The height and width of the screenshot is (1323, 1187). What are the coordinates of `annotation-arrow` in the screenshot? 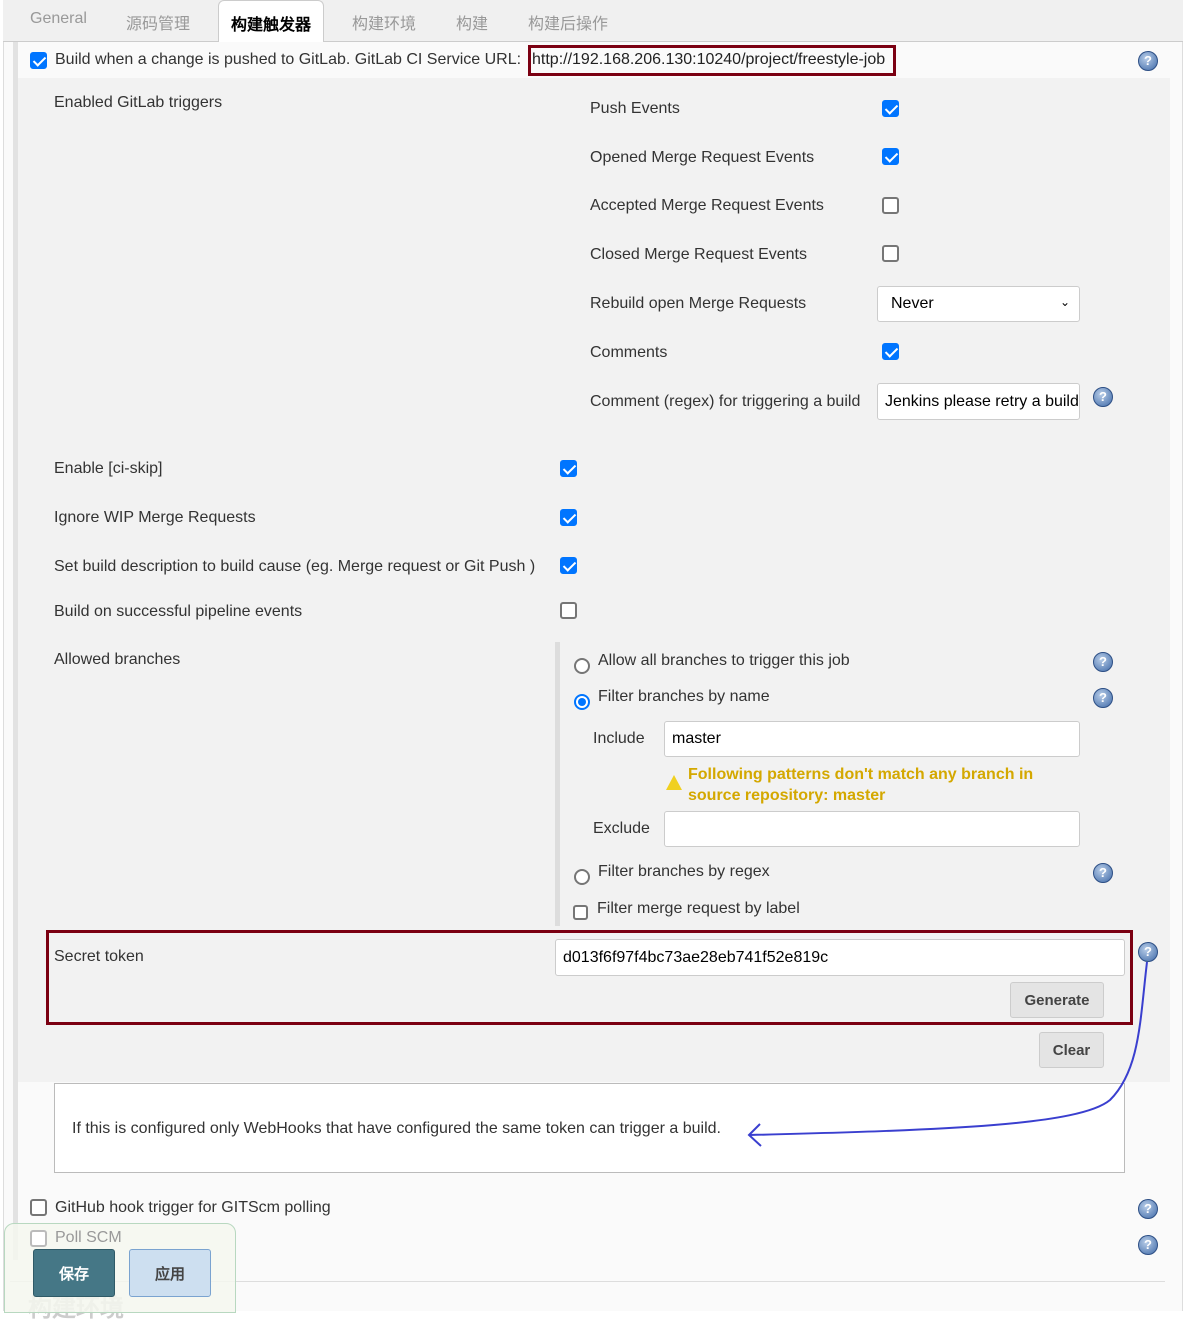 It's located at (947, 1054).